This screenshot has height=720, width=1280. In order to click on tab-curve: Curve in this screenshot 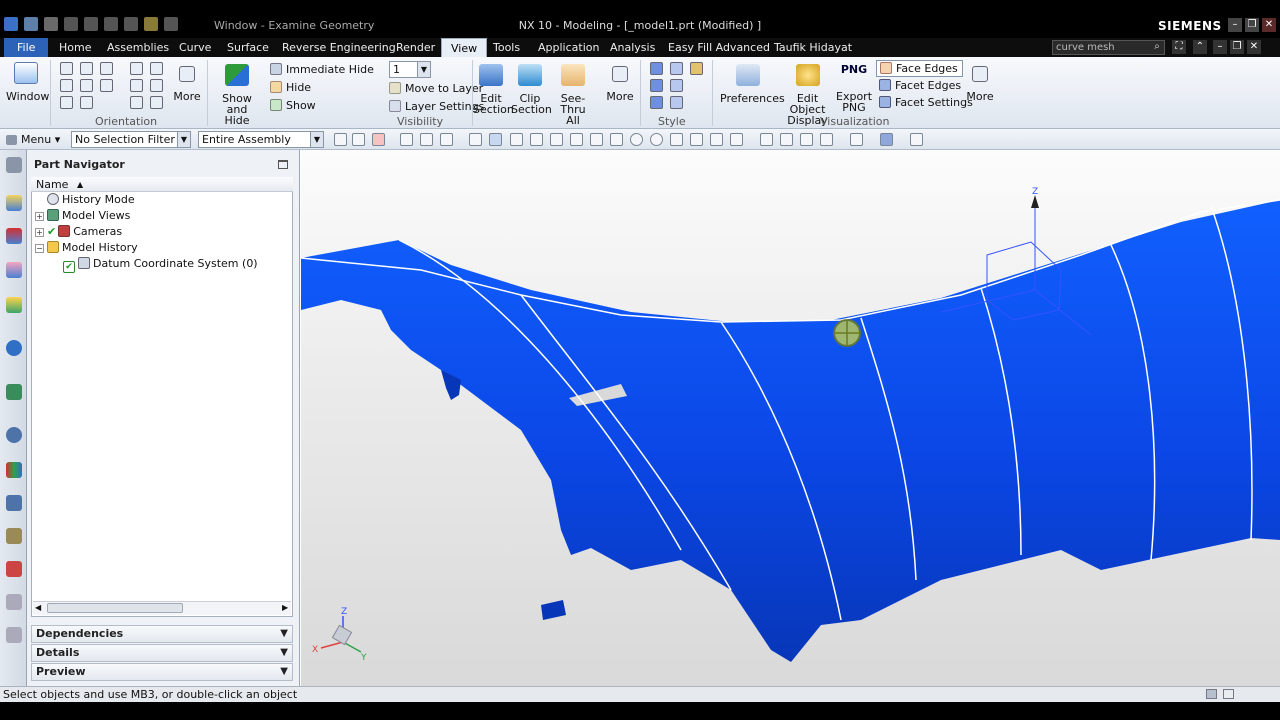, I will do `click(195, 47)`.